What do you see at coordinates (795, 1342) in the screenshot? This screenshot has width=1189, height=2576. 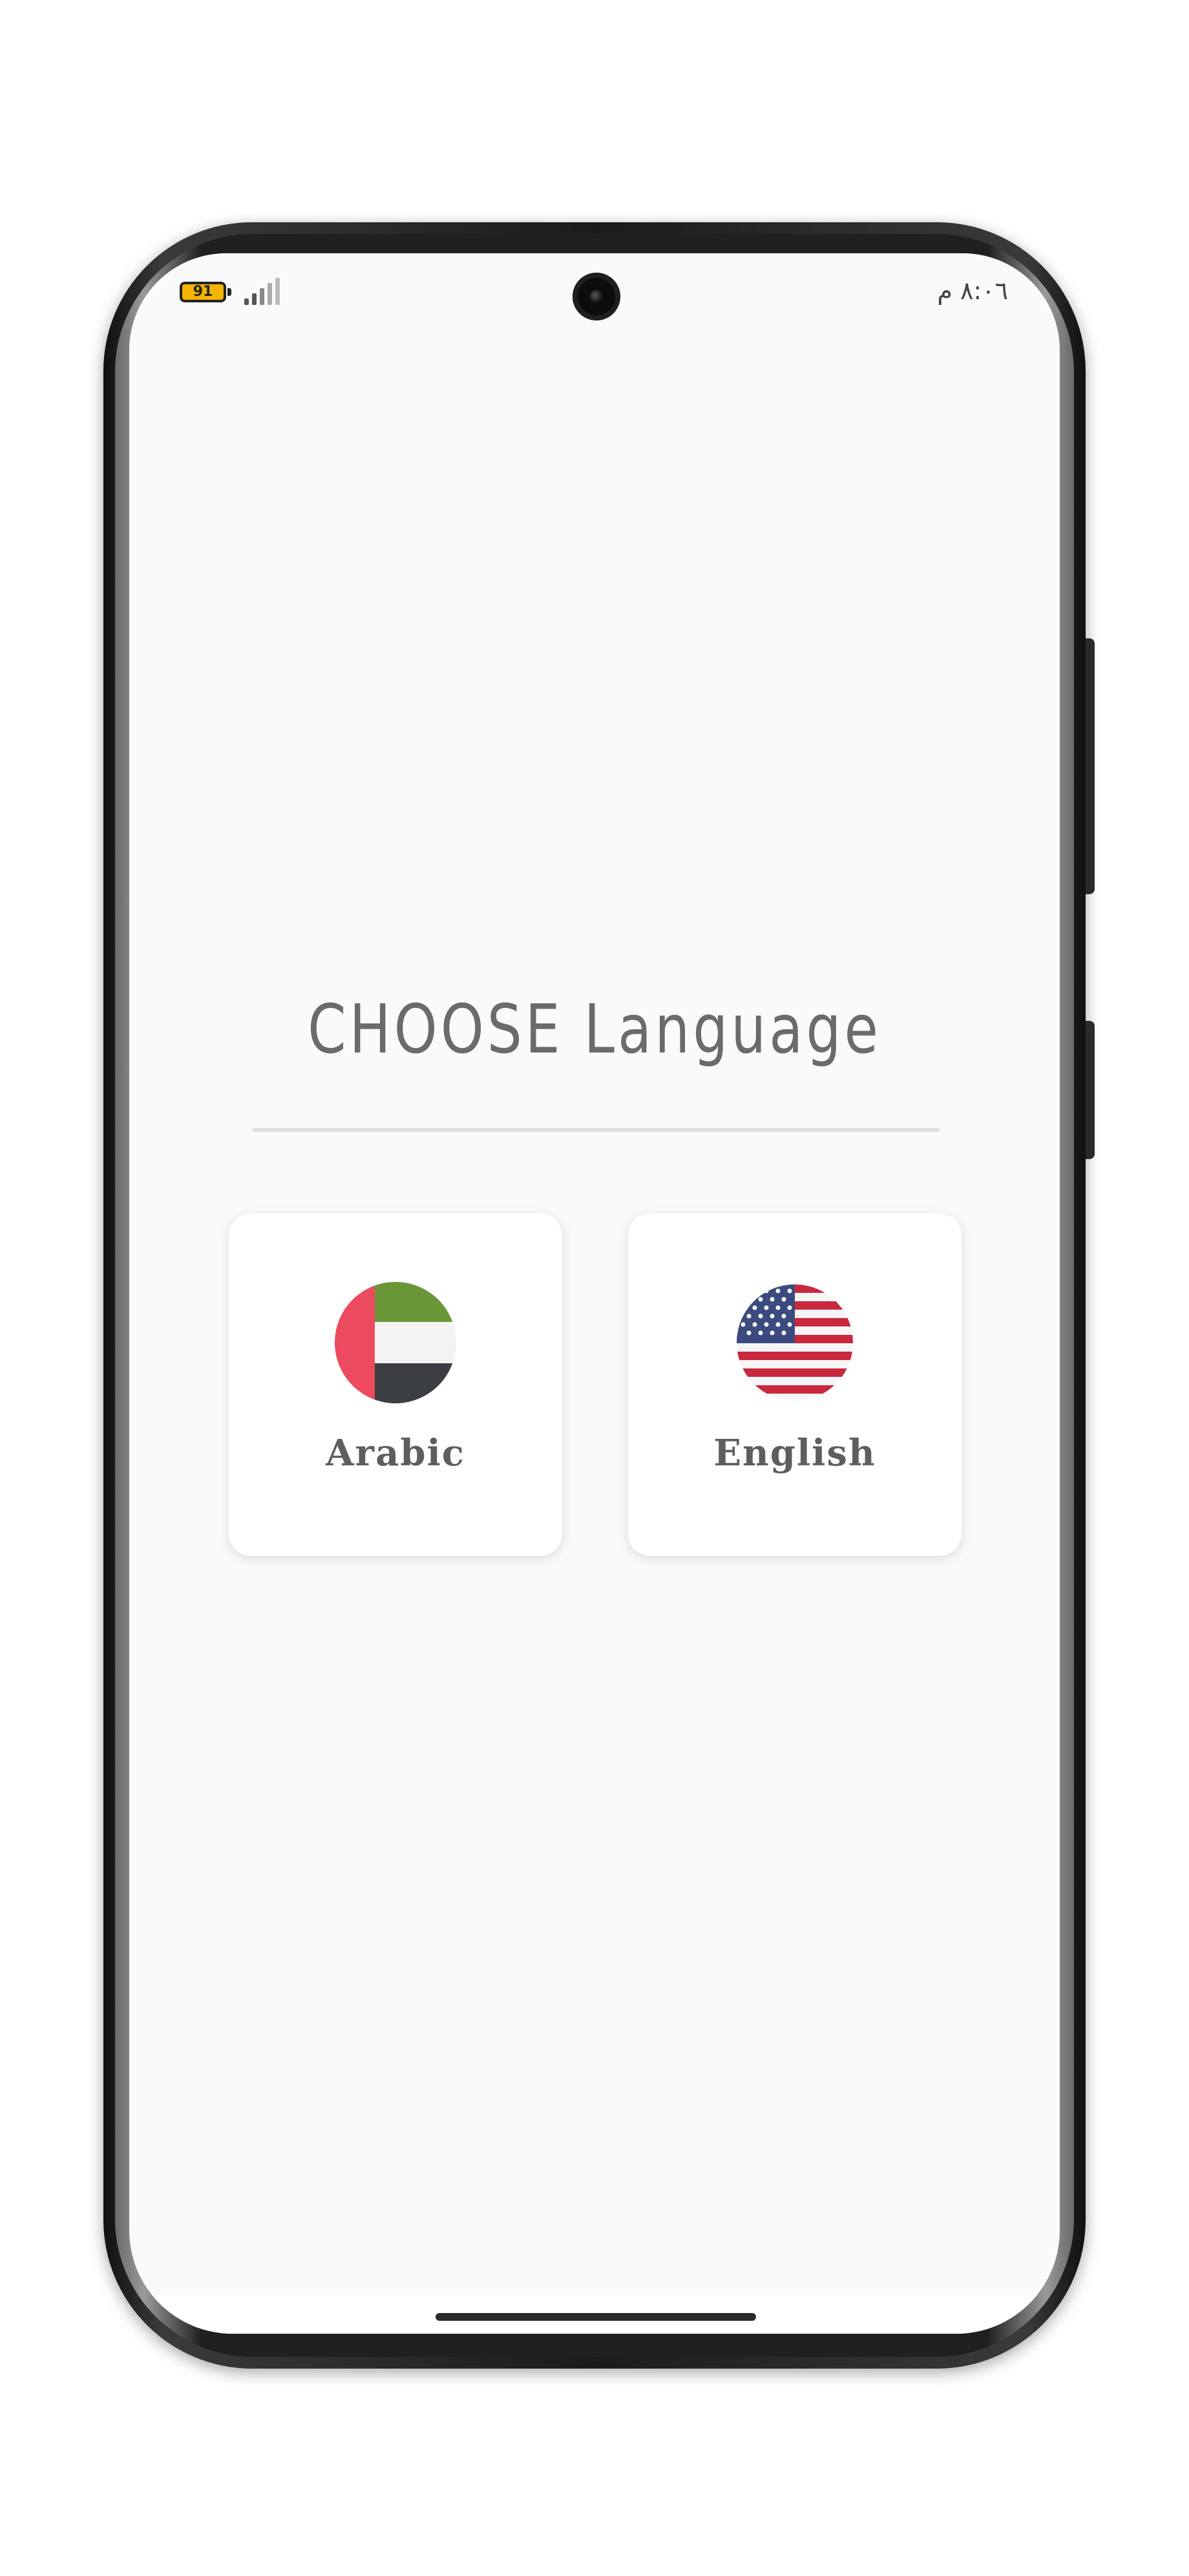 I see `usa-flag-icon` at bounding box center [795, 1342].